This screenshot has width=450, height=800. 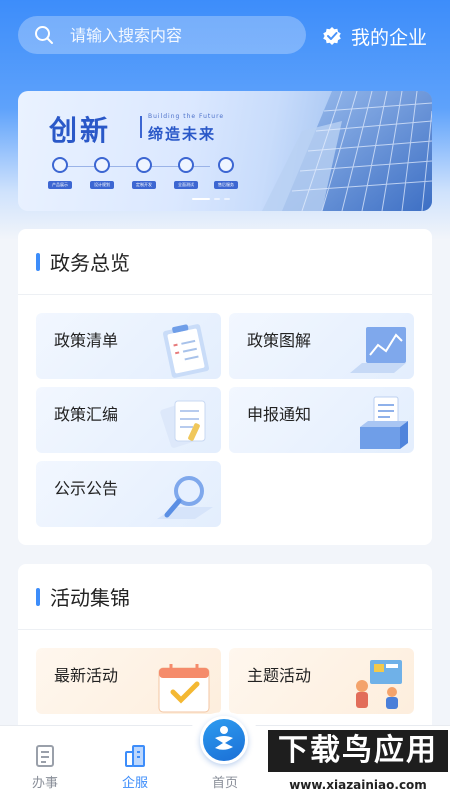 I want to click on cart-icon, so click(x=226, y=165).